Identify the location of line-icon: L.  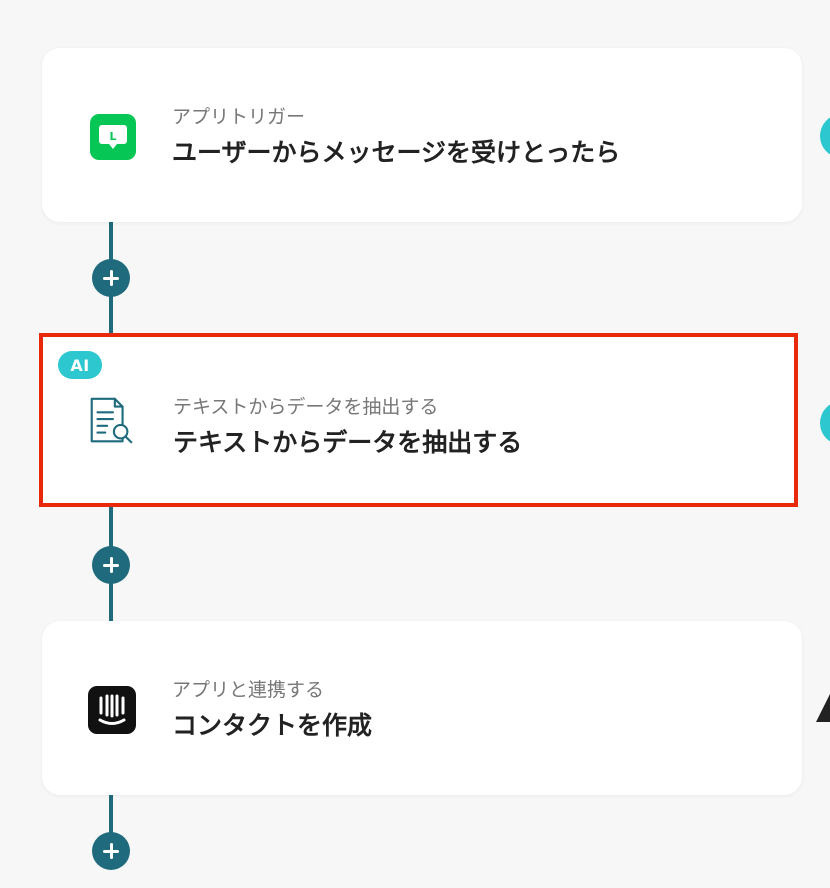
(113, 137).